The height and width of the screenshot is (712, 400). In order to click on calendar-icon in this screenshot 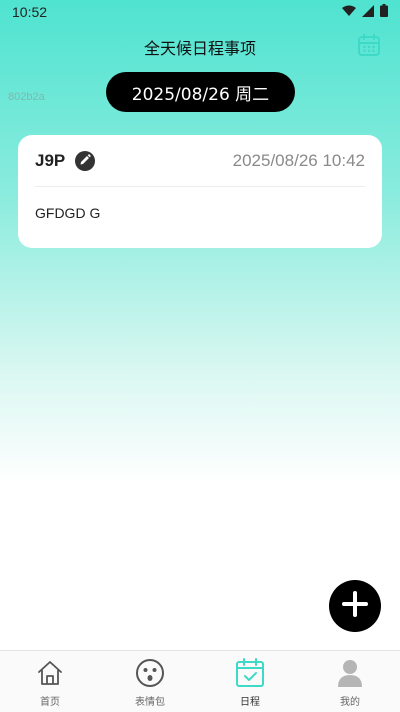, I will do `click(369, 47)`.